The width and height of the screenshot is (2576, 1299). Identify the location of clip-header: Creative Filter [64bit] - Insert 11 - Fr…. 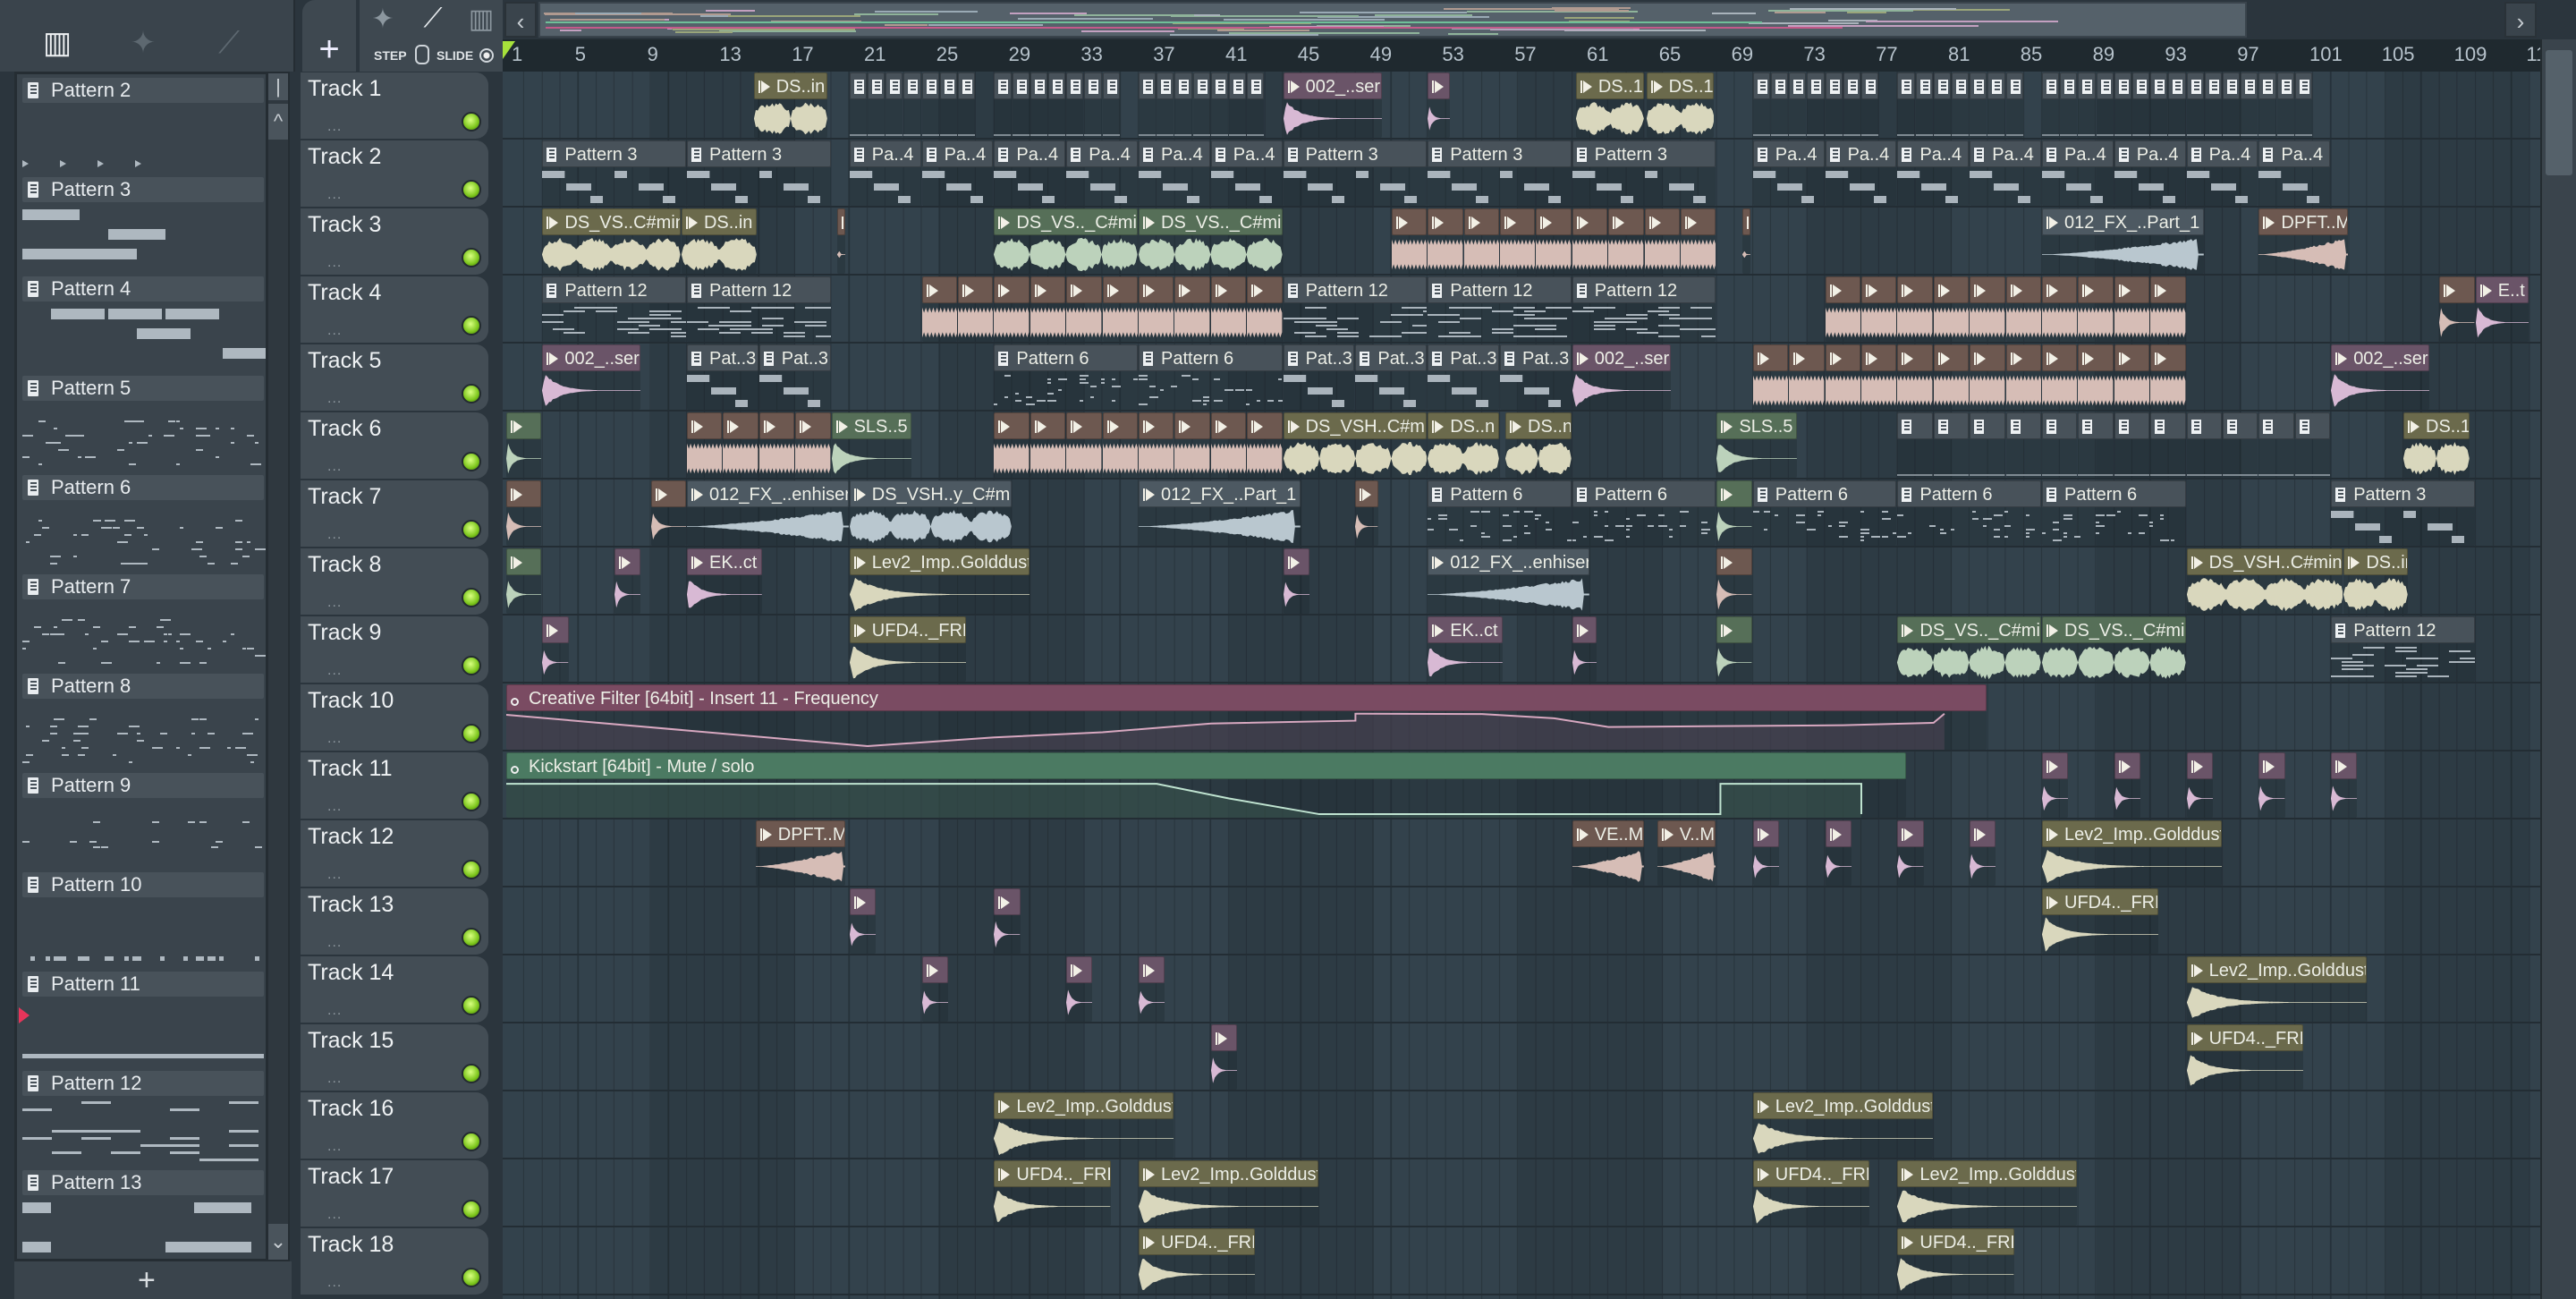
(1246, 697).